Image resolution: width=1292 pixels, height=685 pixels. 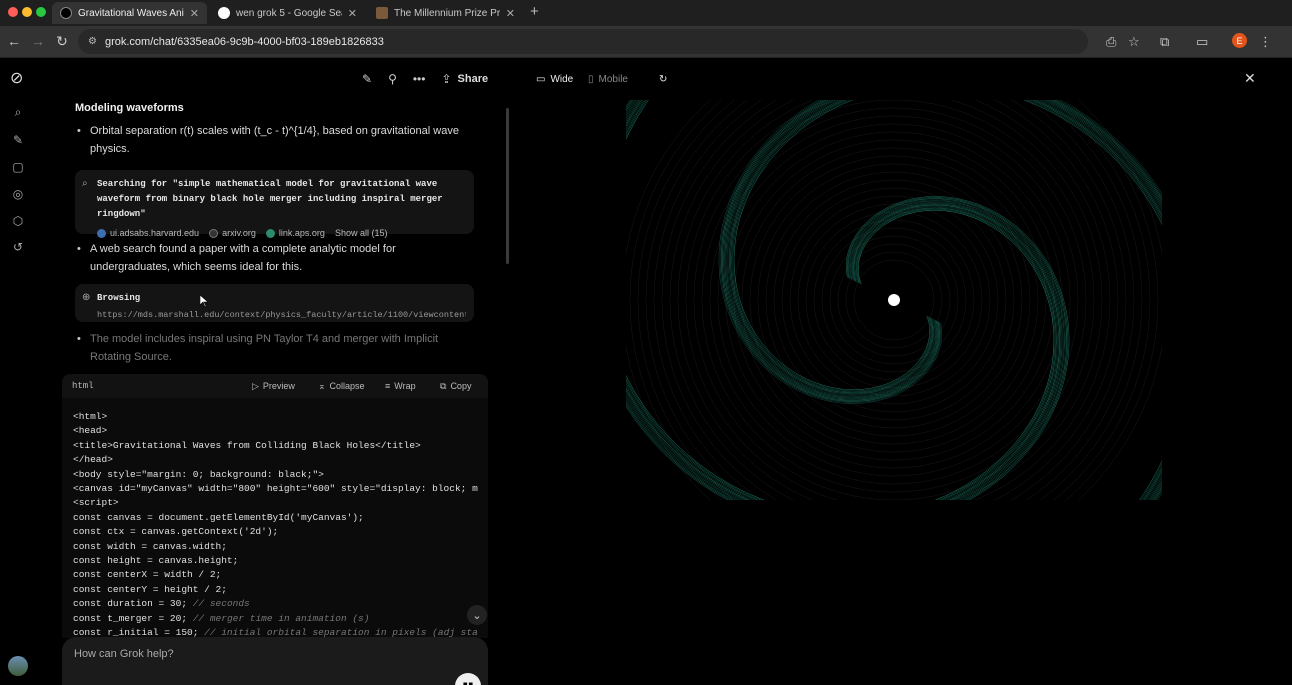 I want to click on wrap-icon: ≡, so click(x=387, y=386).